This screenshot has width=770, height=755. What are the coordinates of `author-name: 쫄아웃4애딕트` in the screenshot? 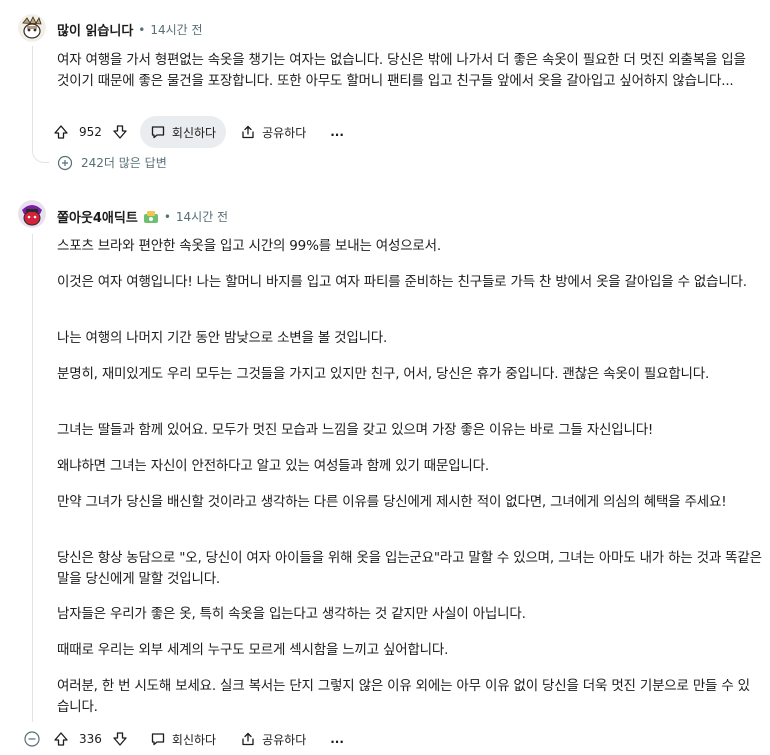 It's located at (97, 216).